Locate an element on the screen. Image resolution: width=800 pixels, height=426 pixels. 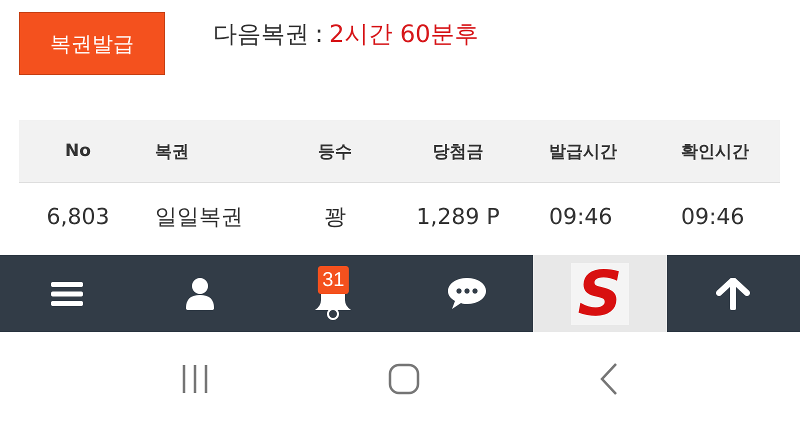
table-cell-text: 1,289 P is located at coordinates (458, 217).